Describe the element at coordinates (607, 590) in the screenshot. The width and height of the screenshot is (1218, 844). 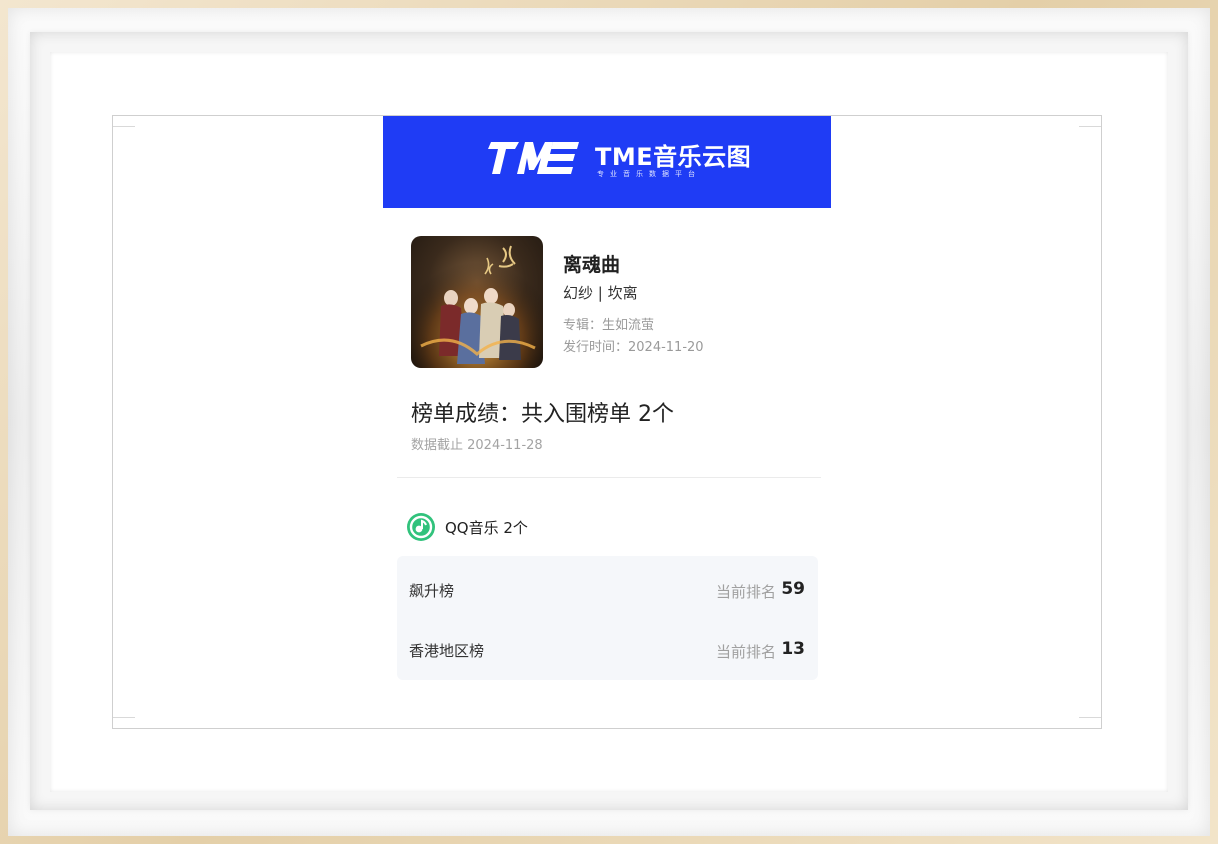
I see `rank-row: 飙升榜 当前排名 59` at that location.